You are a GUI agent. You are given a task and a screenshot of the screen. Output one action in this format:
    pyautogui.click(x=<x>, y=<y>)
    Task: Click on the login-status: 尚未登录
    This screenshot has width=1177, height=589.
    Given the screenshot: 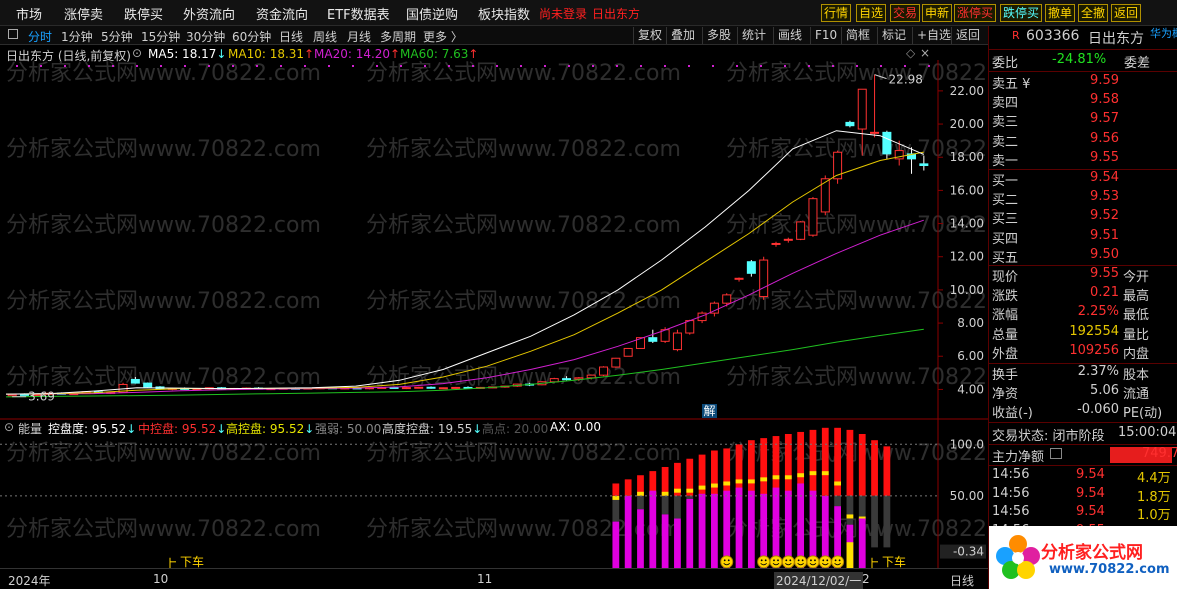 What is the action you would take?
    pyautogui.click(x=563, y=13)
    